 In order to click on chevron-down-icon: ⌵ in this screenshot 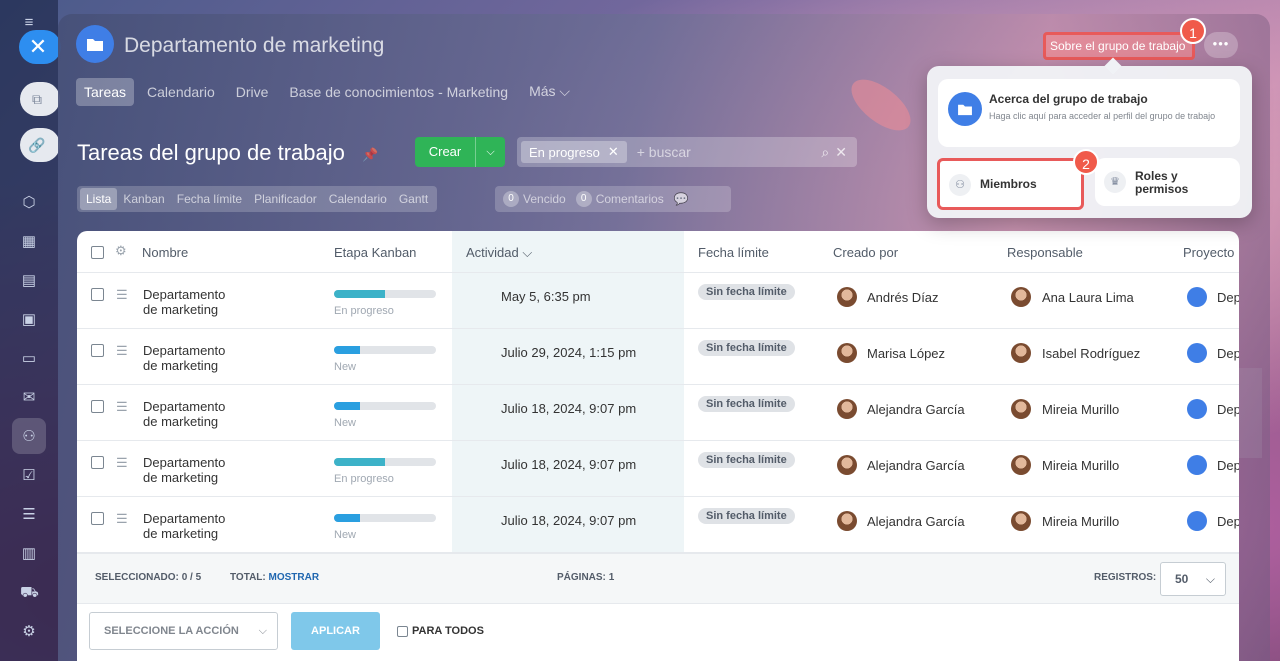, I will do `click(490, 152)`.